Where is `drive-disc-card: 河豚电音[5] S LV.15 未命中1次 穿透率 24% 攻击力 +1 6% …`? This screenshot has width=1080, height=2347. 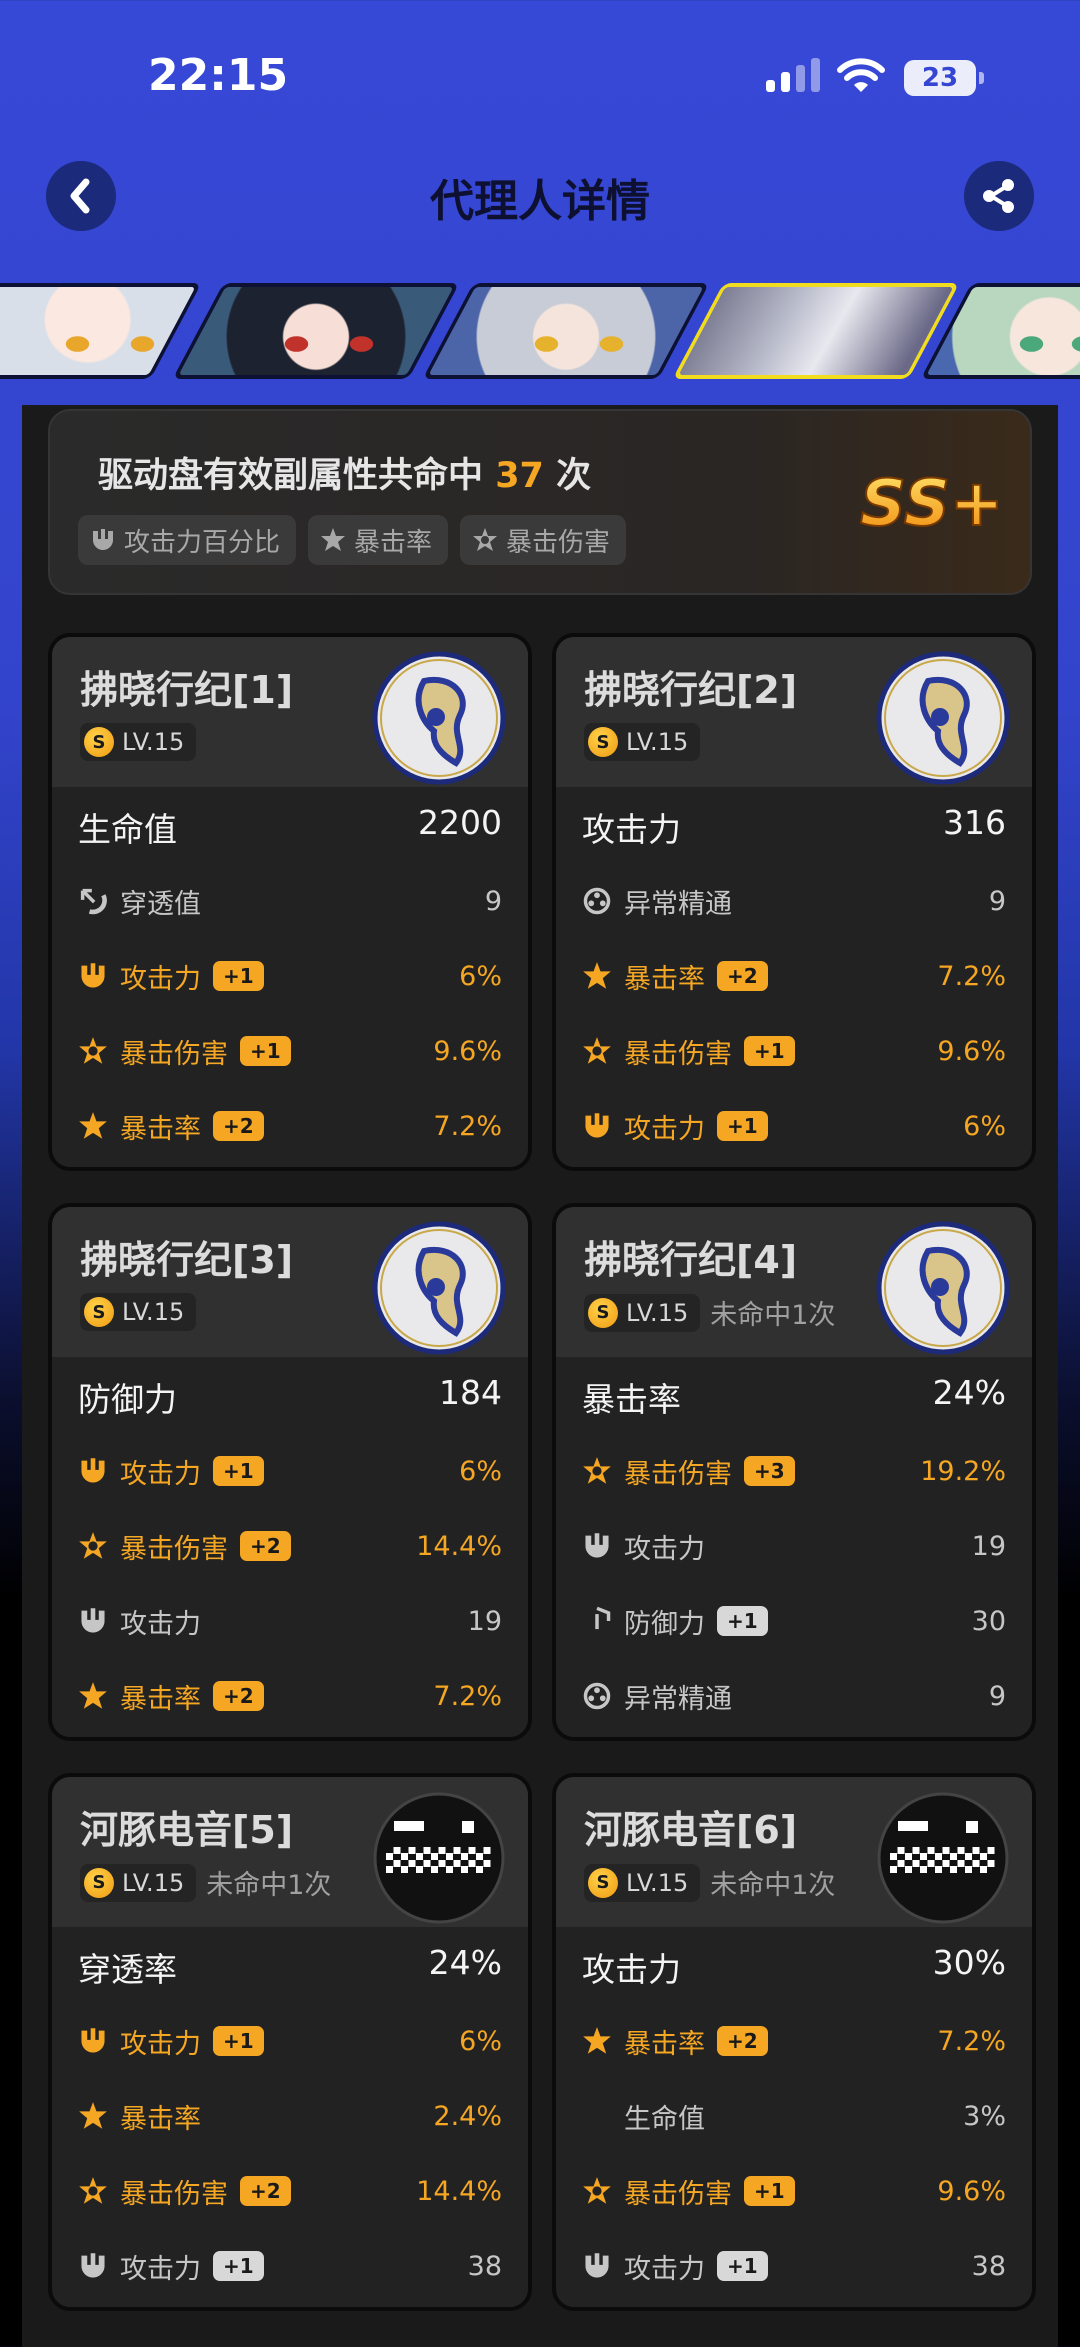
drive-disc-card: 河豚电音[5] S LV.15 未命中1次 穿透率 24% 攻击力 +1 6% … is located at coordinates (290, 2042).